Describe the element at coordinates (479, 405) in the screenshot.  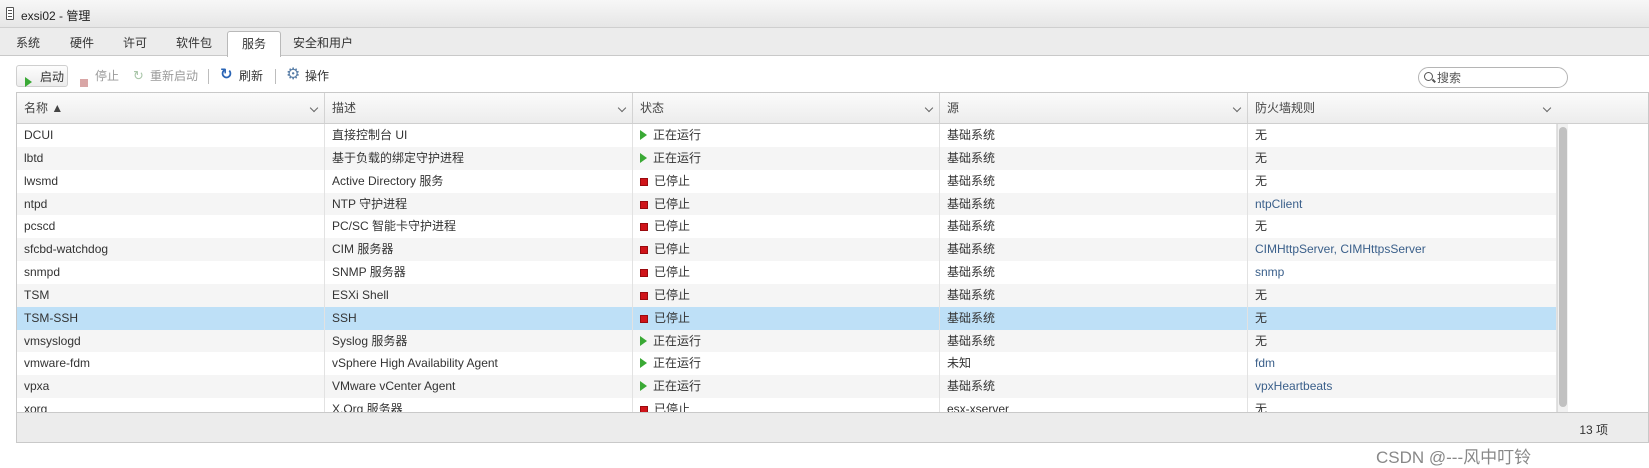
I see `cell-description: X.Org 服务器` at that location.